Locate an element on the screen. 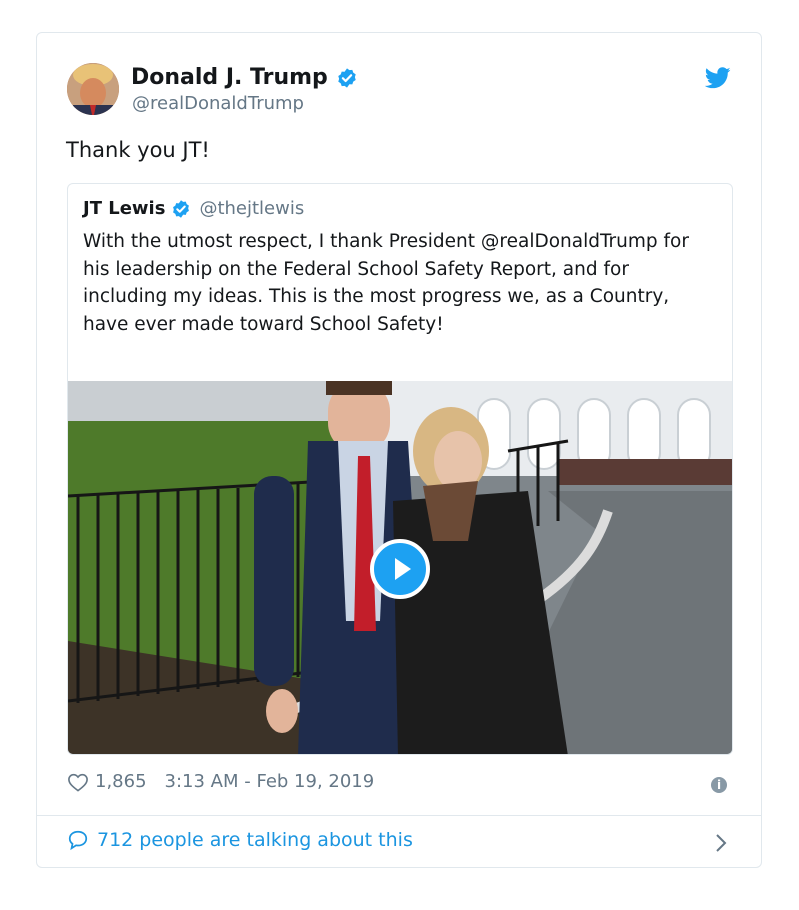 Image resolution: width=799 pixels, height=910 pixels. like-button: 1,865 is located at coordinates (107, 781).